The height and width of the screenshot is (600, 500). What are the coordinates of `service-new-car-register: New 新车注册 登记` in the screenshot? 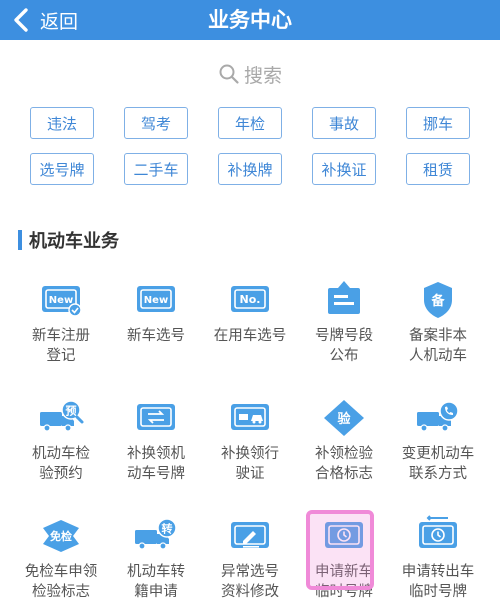 It's located at (61, 328).